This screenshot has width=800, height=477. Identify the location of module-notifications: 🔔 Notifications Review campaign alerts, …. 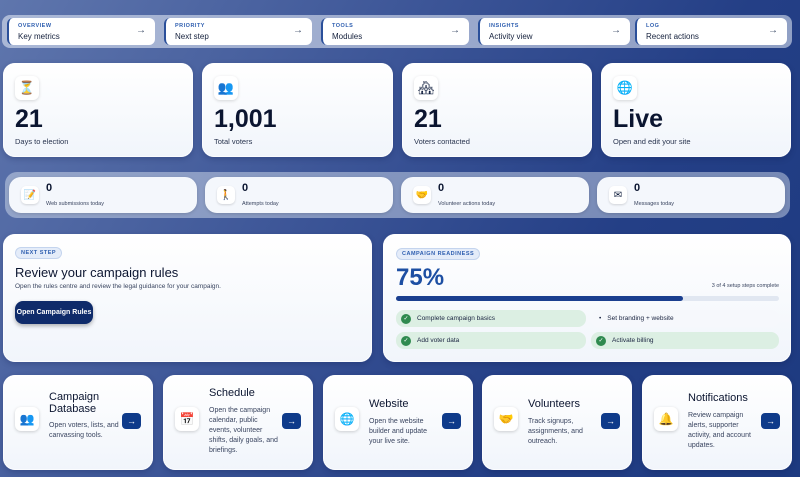
(717, 422).